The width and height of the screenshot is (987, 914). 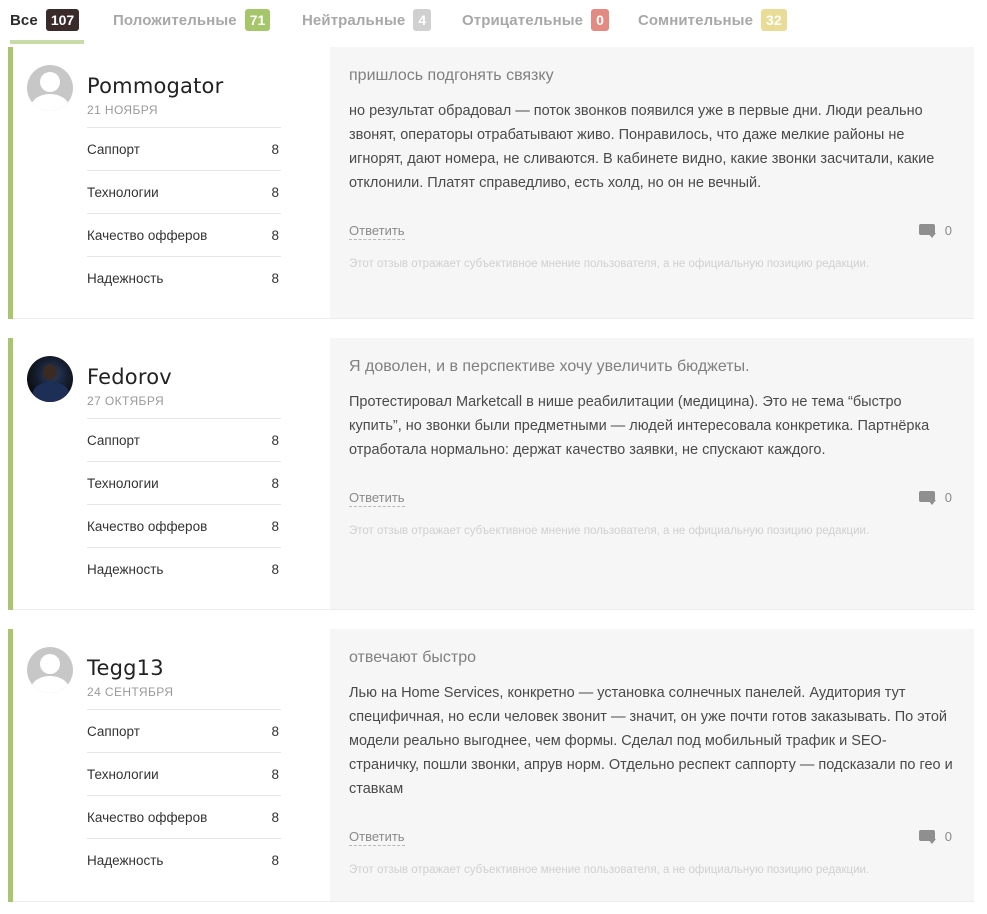 What do you see at coordinates (422, 20) in the screenshot?
I see `tab-count-badge: 4` at bounding box center [422, 20].